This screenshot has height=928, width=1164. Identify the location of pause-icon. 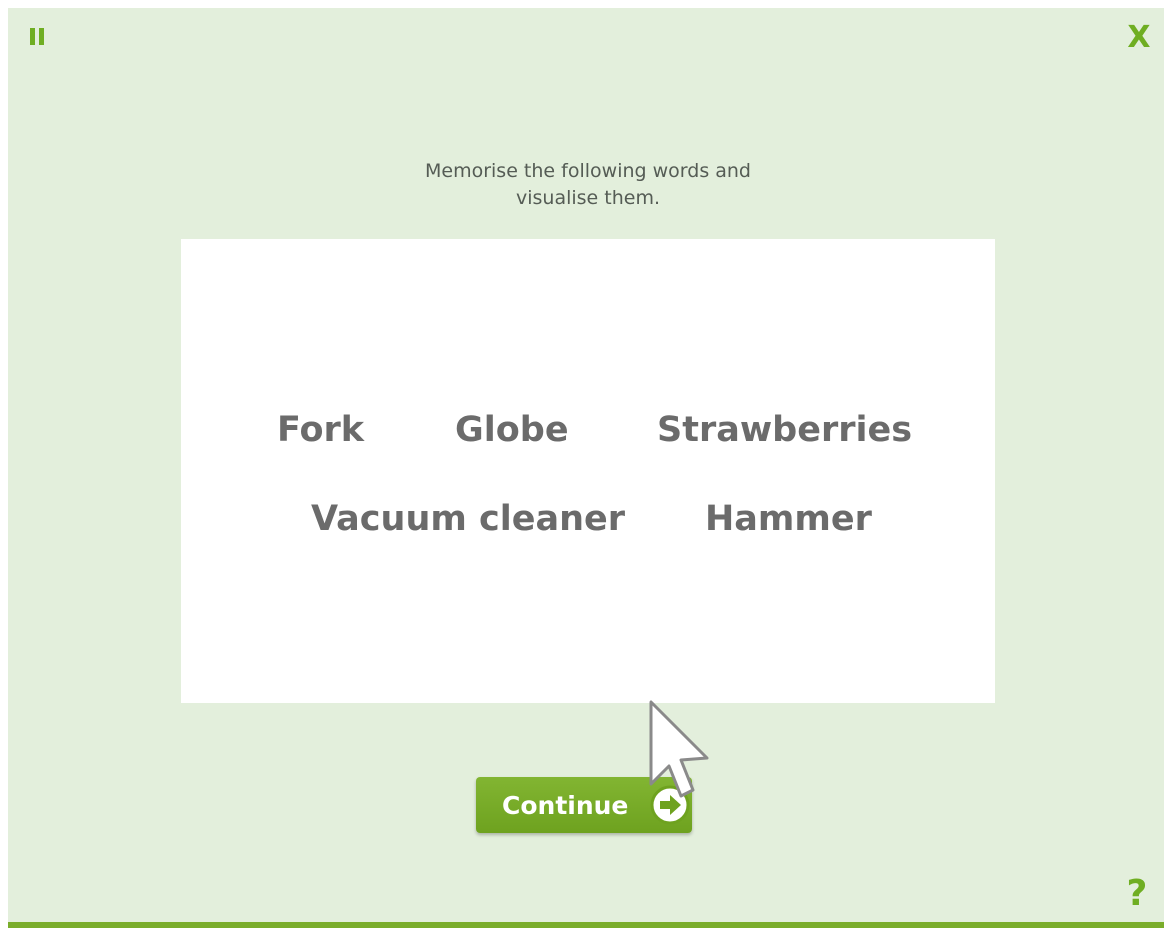
(37, 36).